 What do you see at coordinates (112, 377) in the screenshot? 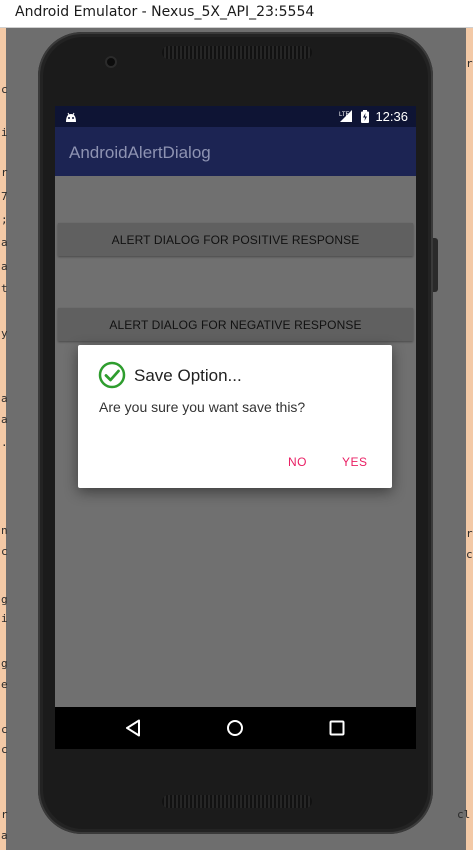
I see `check-circle-icon` at bounding box center [112, 377].